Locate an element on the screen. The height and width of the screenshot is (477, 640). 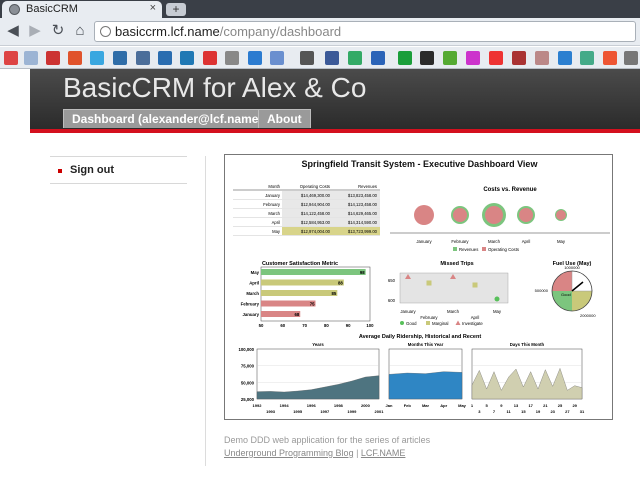
y-tick-label: March is located at coordinates (252, 293).